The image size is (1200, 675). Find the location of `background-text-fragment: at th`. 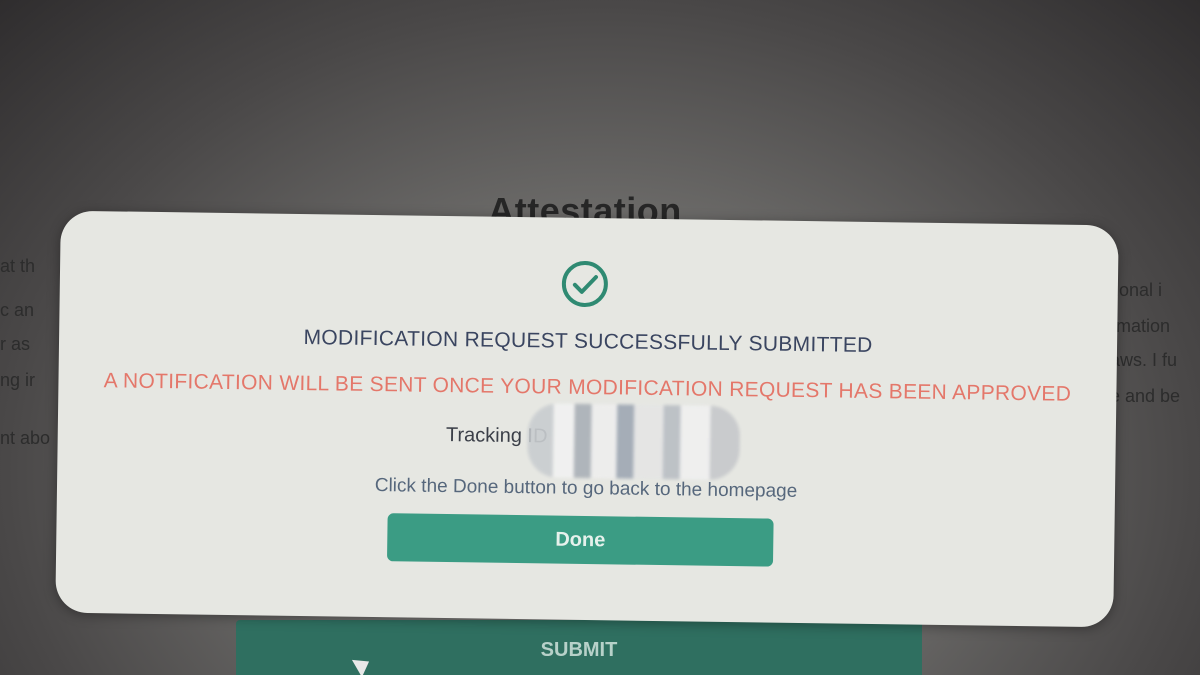

background-text-fragment: at th is located at coordinates (18, 266).